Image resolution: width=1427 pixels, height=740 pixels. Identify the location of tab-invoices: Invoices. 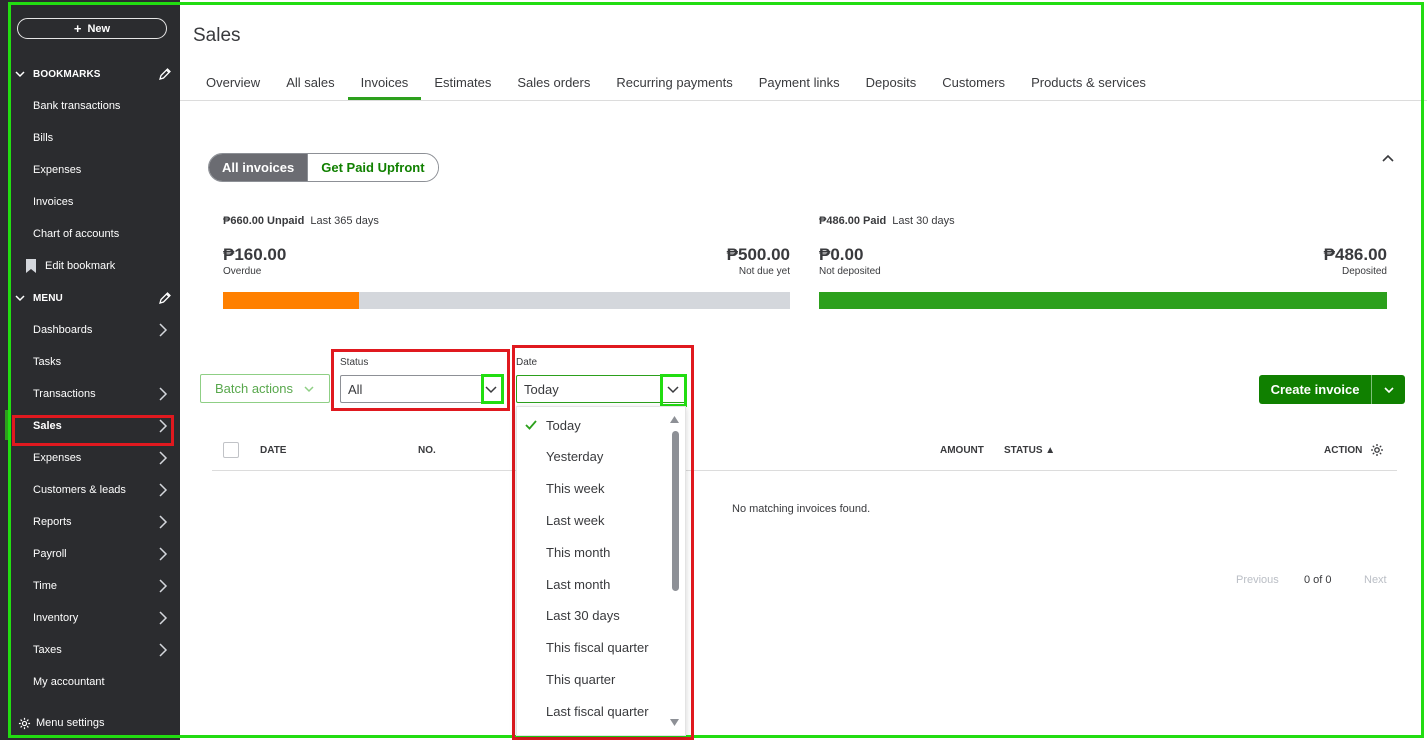
(384, 82).